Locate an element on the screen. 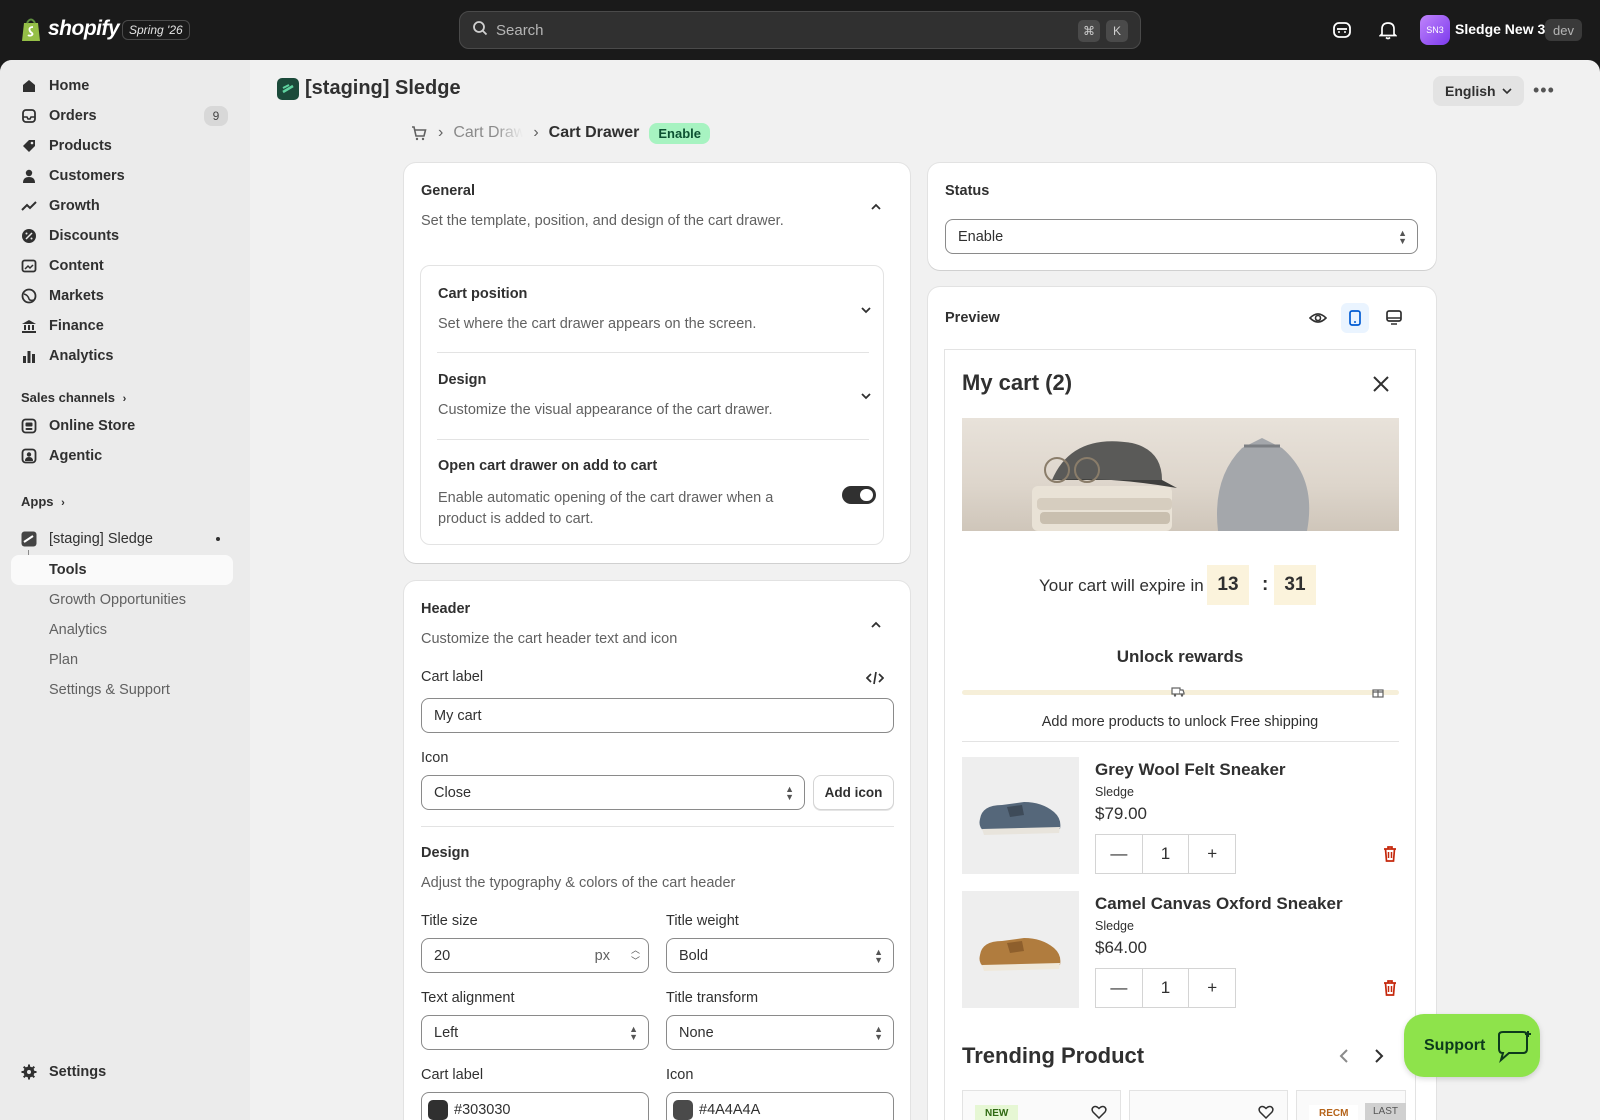 Image resolution: width=1600 pixels, height=1120 pixels. truck-icon is located at coordinates (1178, 692).